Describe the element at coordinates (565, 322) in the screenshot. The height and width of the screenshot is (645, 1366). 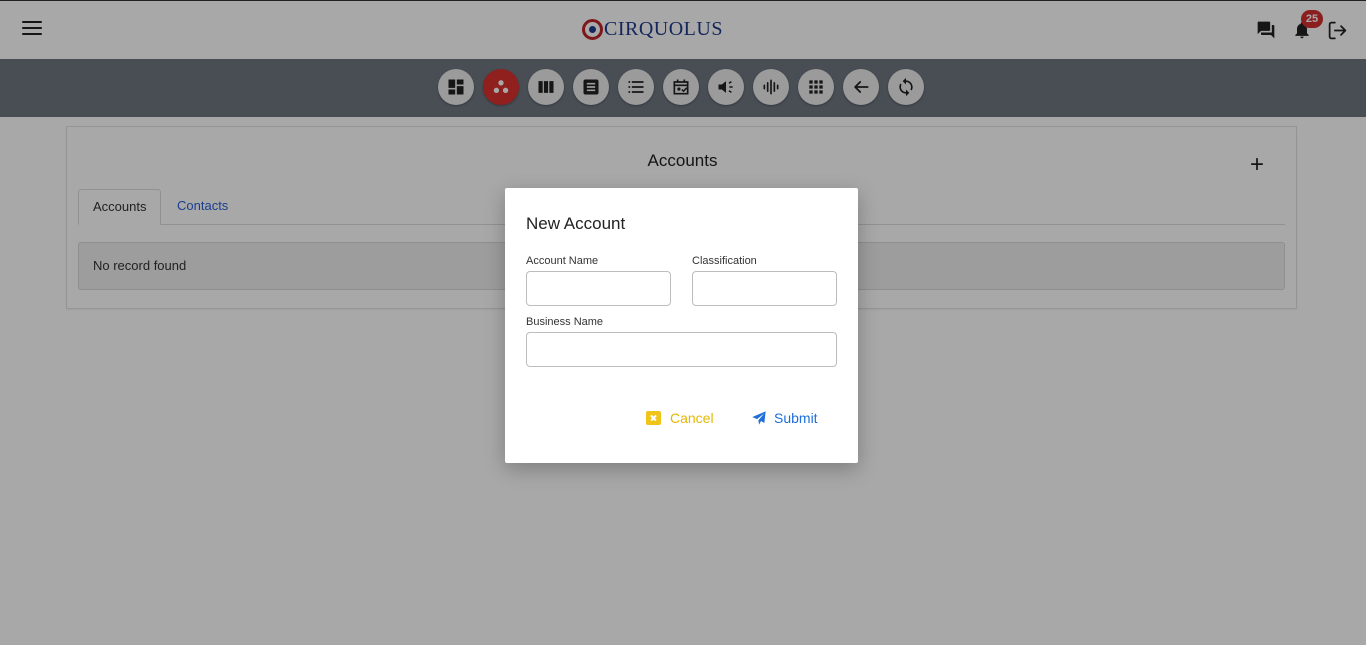
I see `business-name-label: Business Name` at that location.